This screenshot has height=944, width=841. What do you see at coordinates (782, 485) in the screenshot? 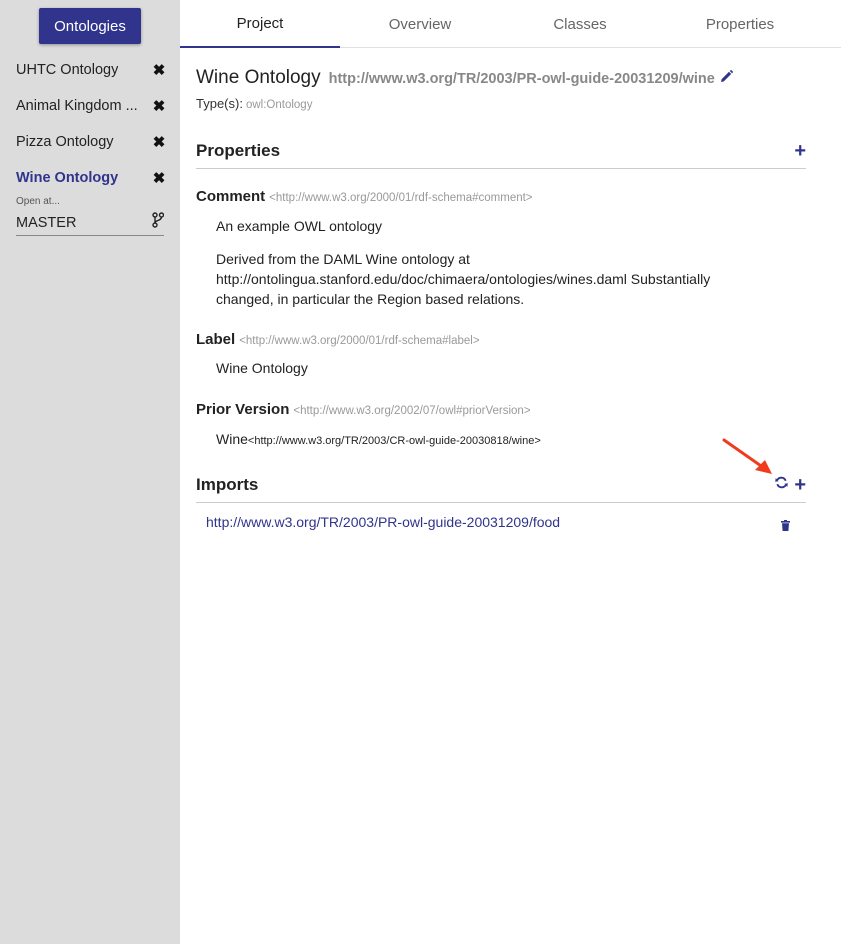
I see `refresh-icon` at bounding box center [782, 485].